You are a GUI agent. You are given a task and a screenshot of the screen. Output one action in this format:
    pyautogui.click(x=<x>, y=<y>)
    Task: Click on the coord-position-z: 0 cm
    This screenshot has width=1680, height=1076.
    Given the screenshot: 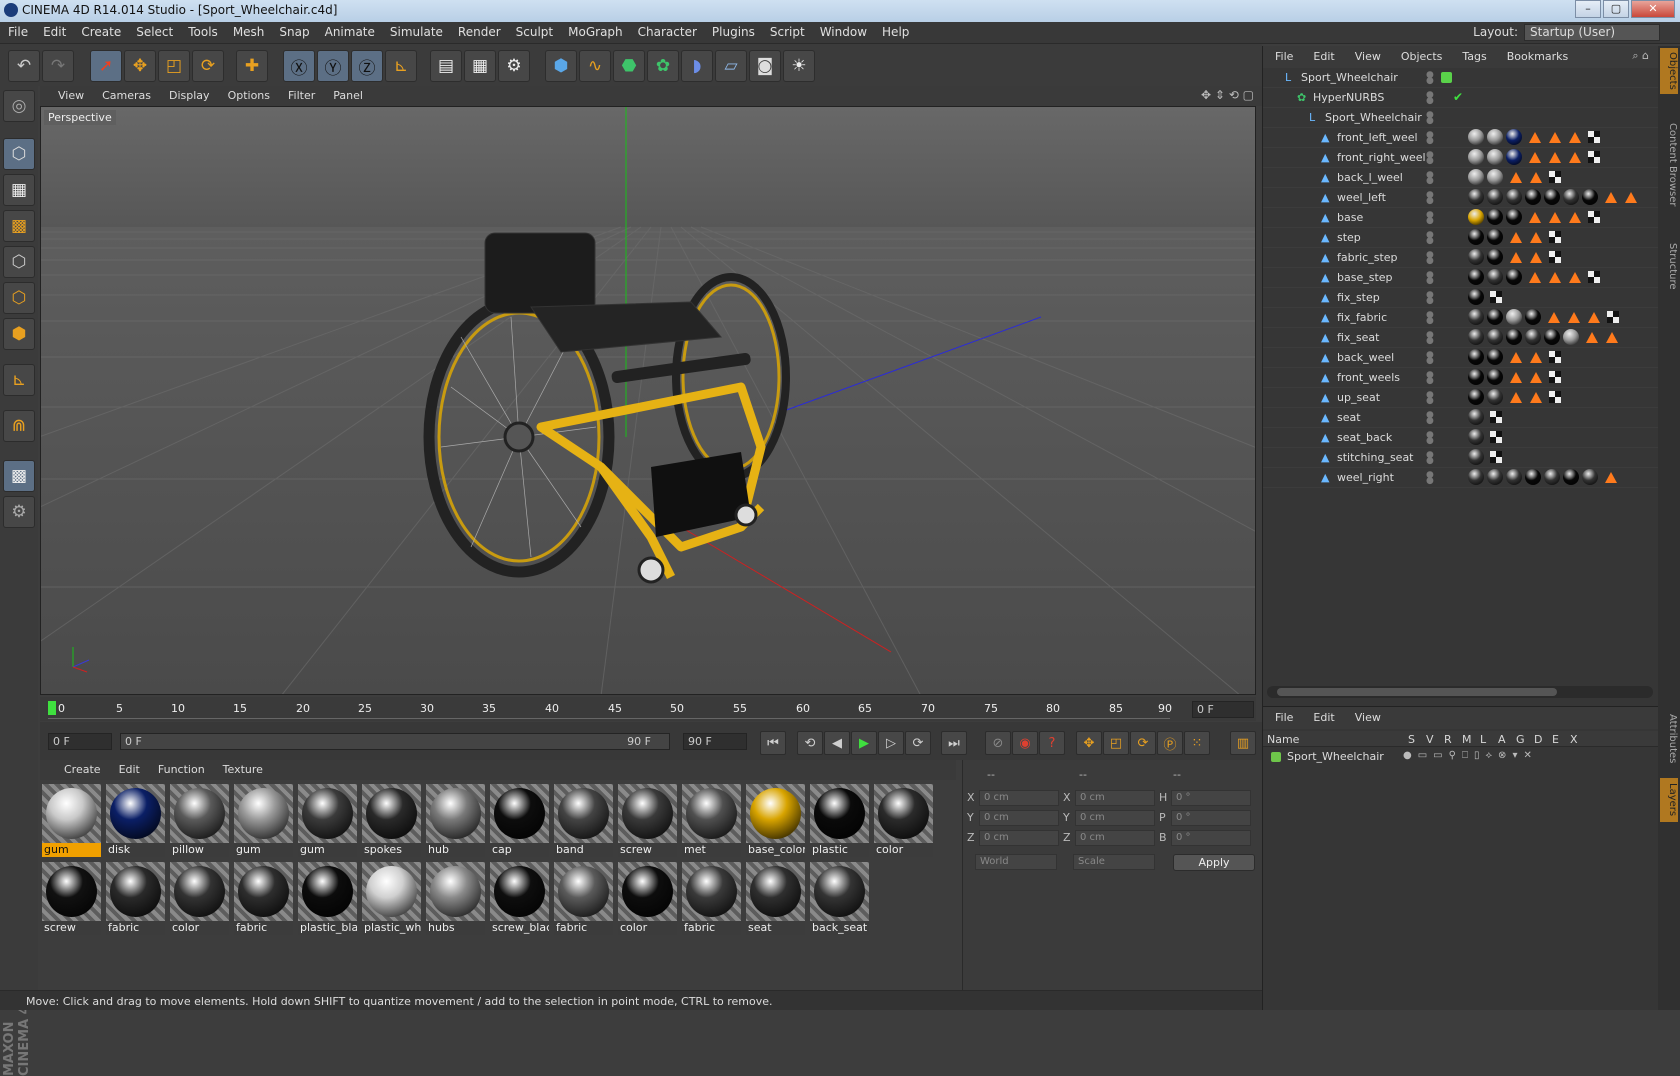 What is the action you would take?
    pyautogui.click(x=1019, y=838)
    